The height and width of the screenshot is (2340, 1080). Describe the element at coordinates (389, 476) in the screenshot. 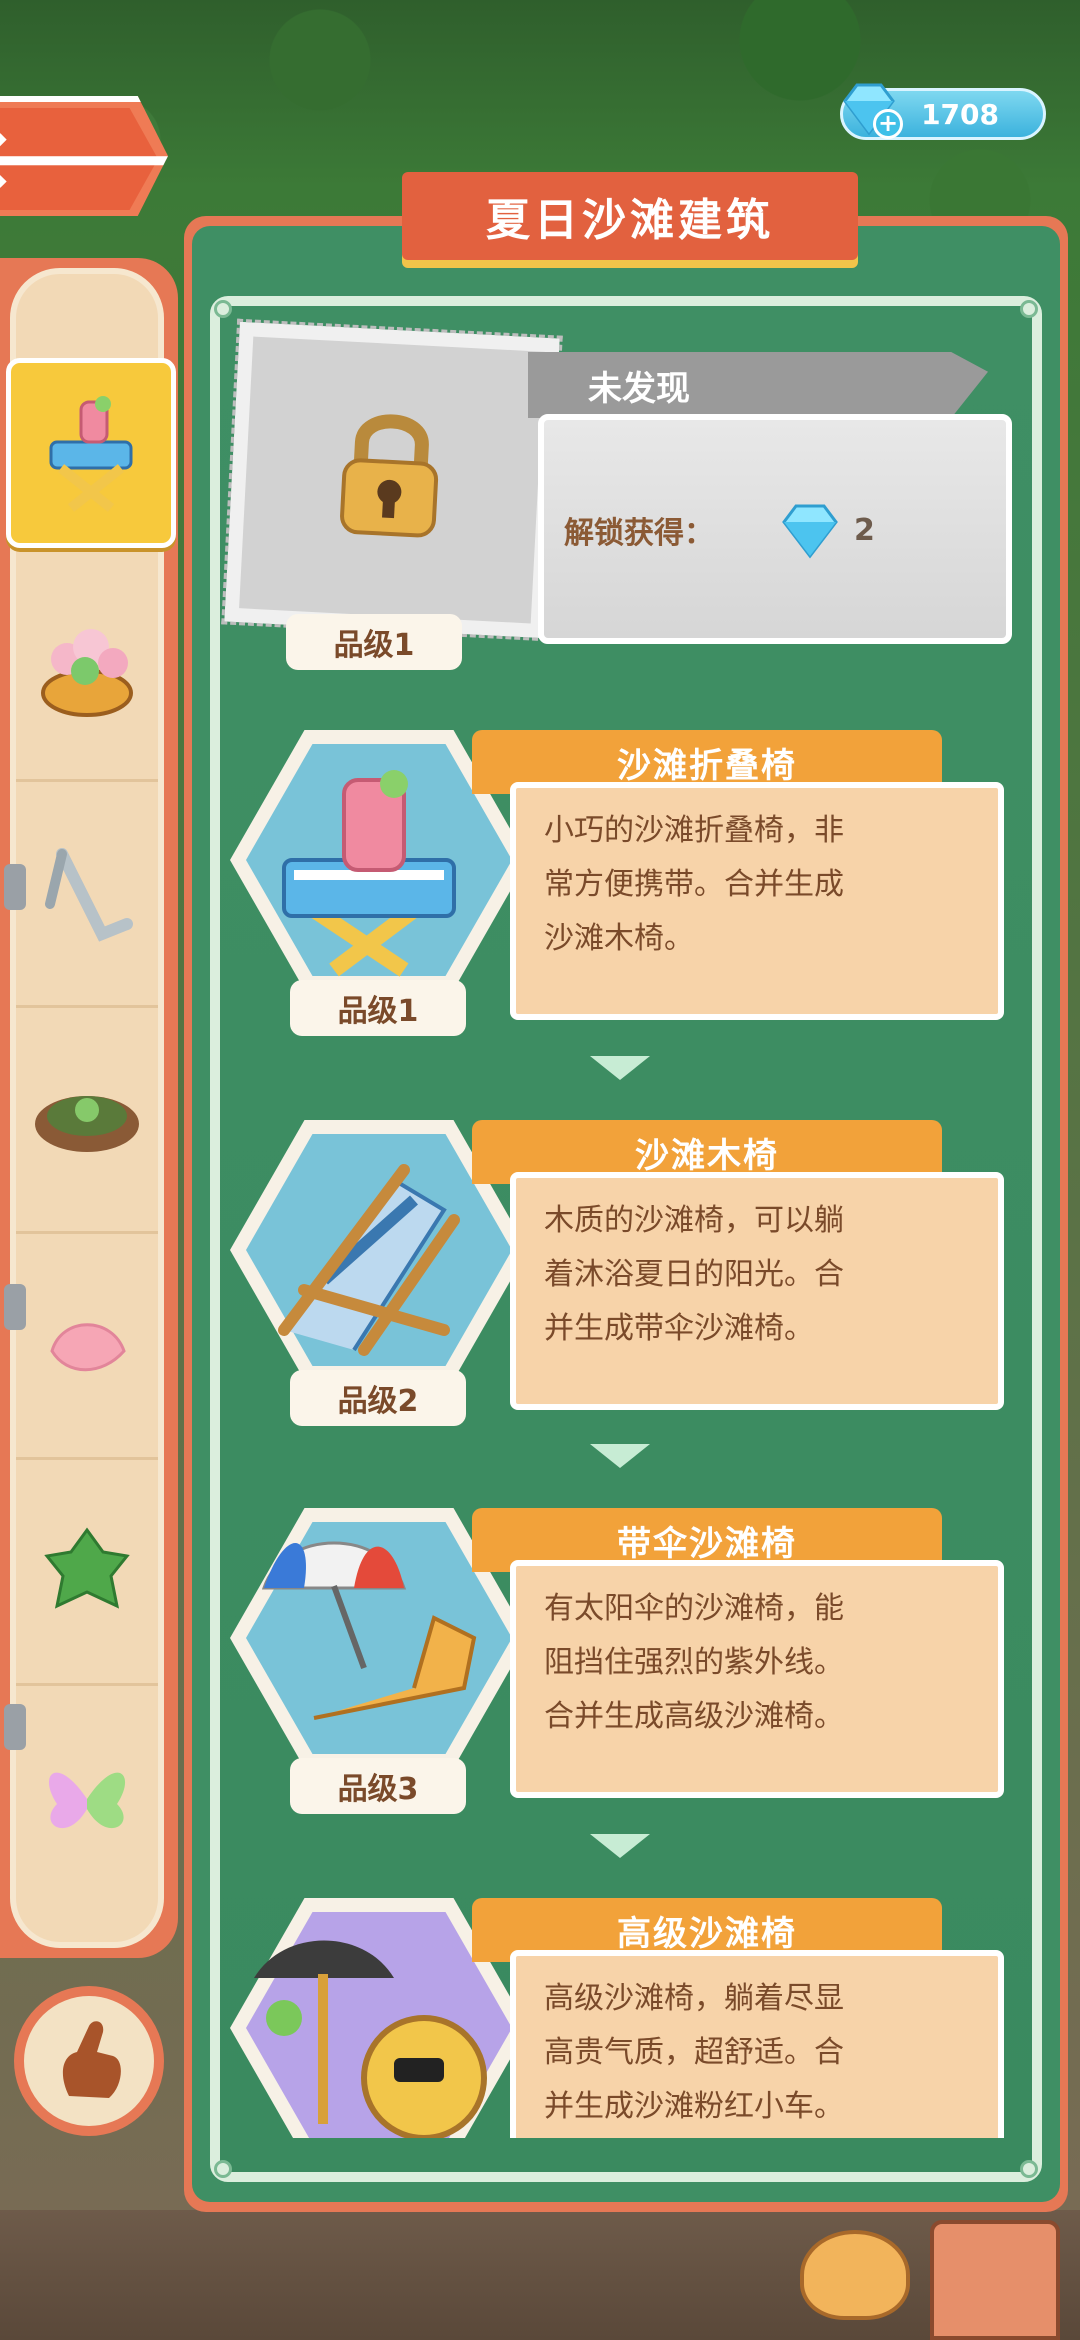

I see `padlock-icon` at that location.